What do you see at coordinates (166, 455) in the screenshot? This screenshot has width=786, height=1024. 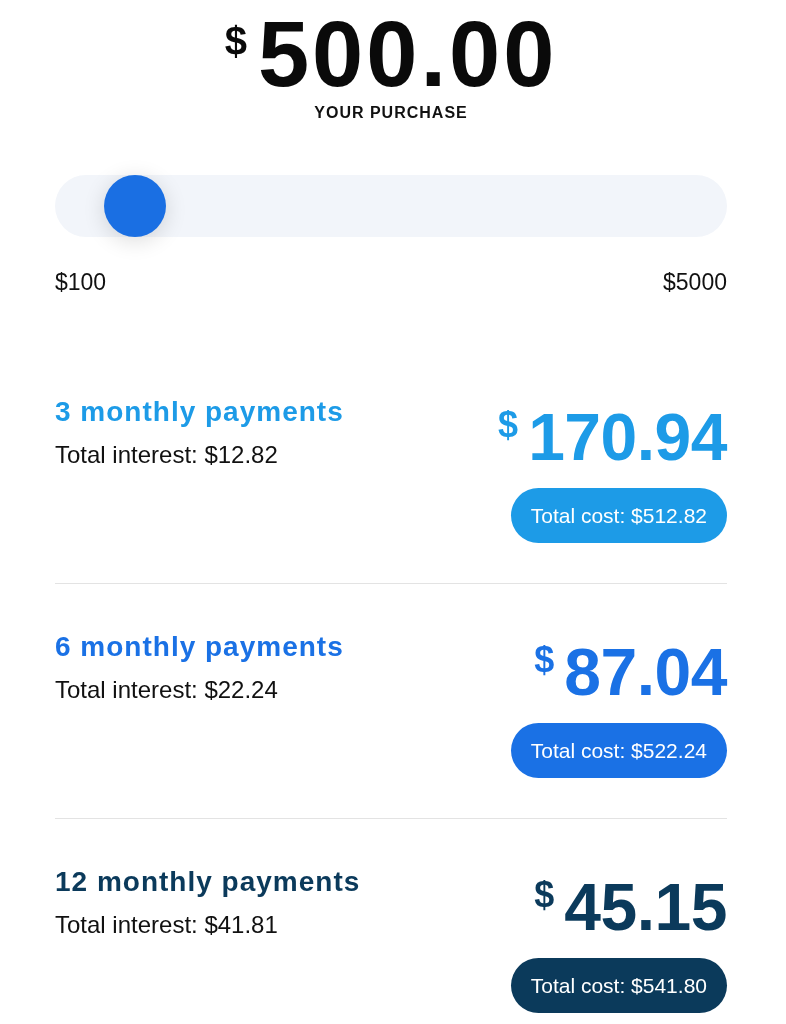 I see `plan-interest: Total interest: $12.82` at bounding box center [166, 455].